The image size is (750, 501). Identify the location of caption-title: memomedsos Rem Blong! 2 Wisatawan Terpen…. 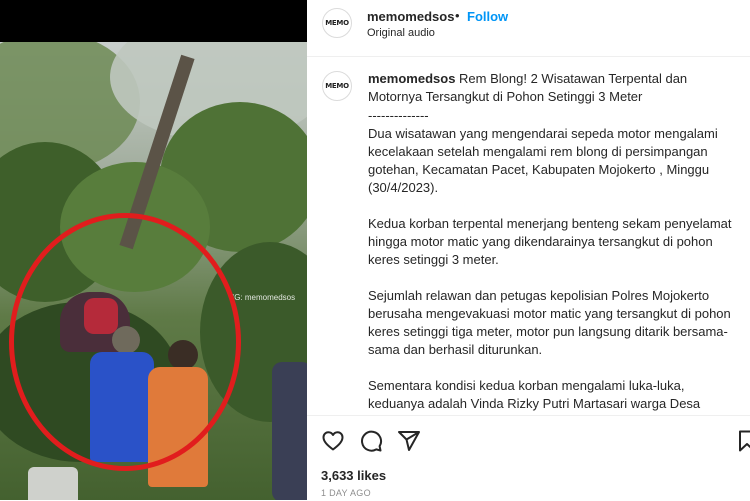
(555, 88).